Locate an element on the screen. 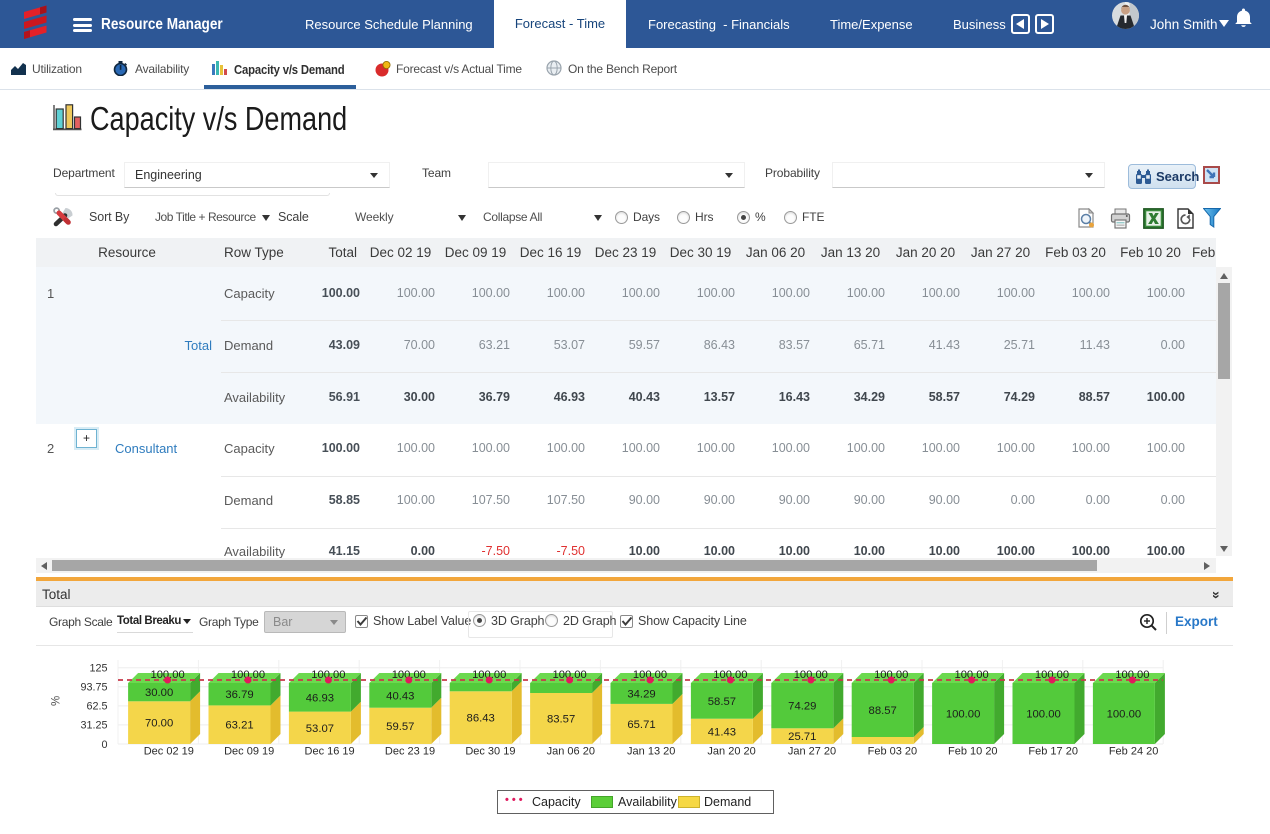 This screenshot has height=834, width=1270. svg-text: Dec 30 19 is located at coordinates (490, 751).